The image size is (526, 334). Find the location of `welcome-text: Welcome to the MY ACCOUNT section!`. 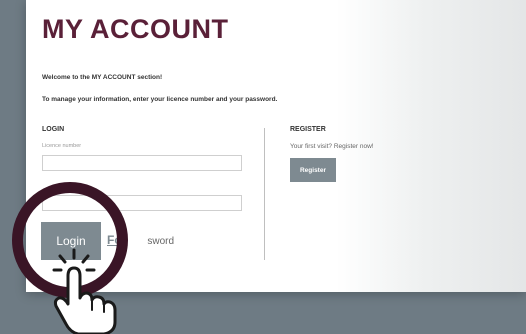

welcome-text: Welcome to the MY ACCOUNT section! is located at coordinates (102, 77).